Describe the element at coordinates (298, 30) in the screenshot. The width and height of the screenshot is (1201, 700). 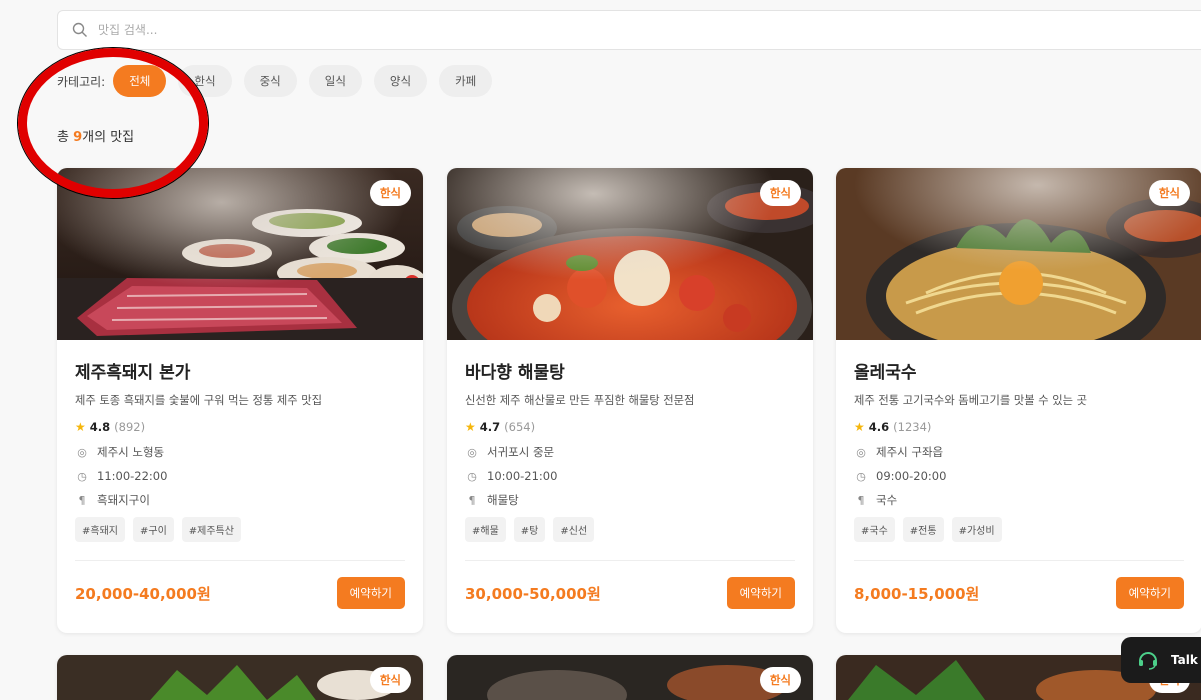
I see `search-input` at that location.